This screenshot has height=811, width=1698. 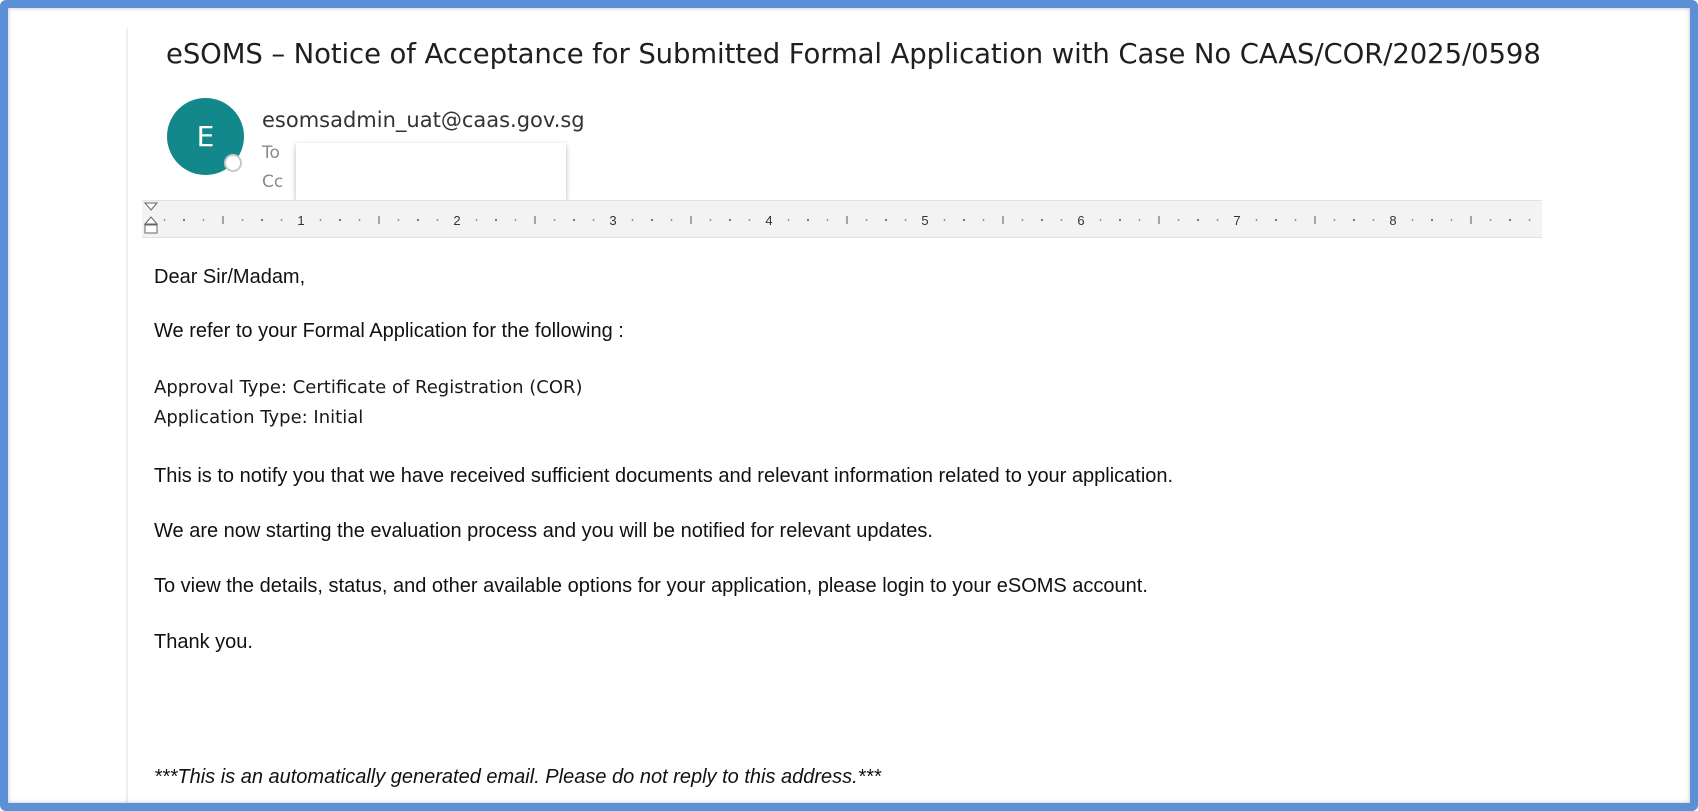 I want to click on ruler-number: 6, so click(x=1080, y=220).